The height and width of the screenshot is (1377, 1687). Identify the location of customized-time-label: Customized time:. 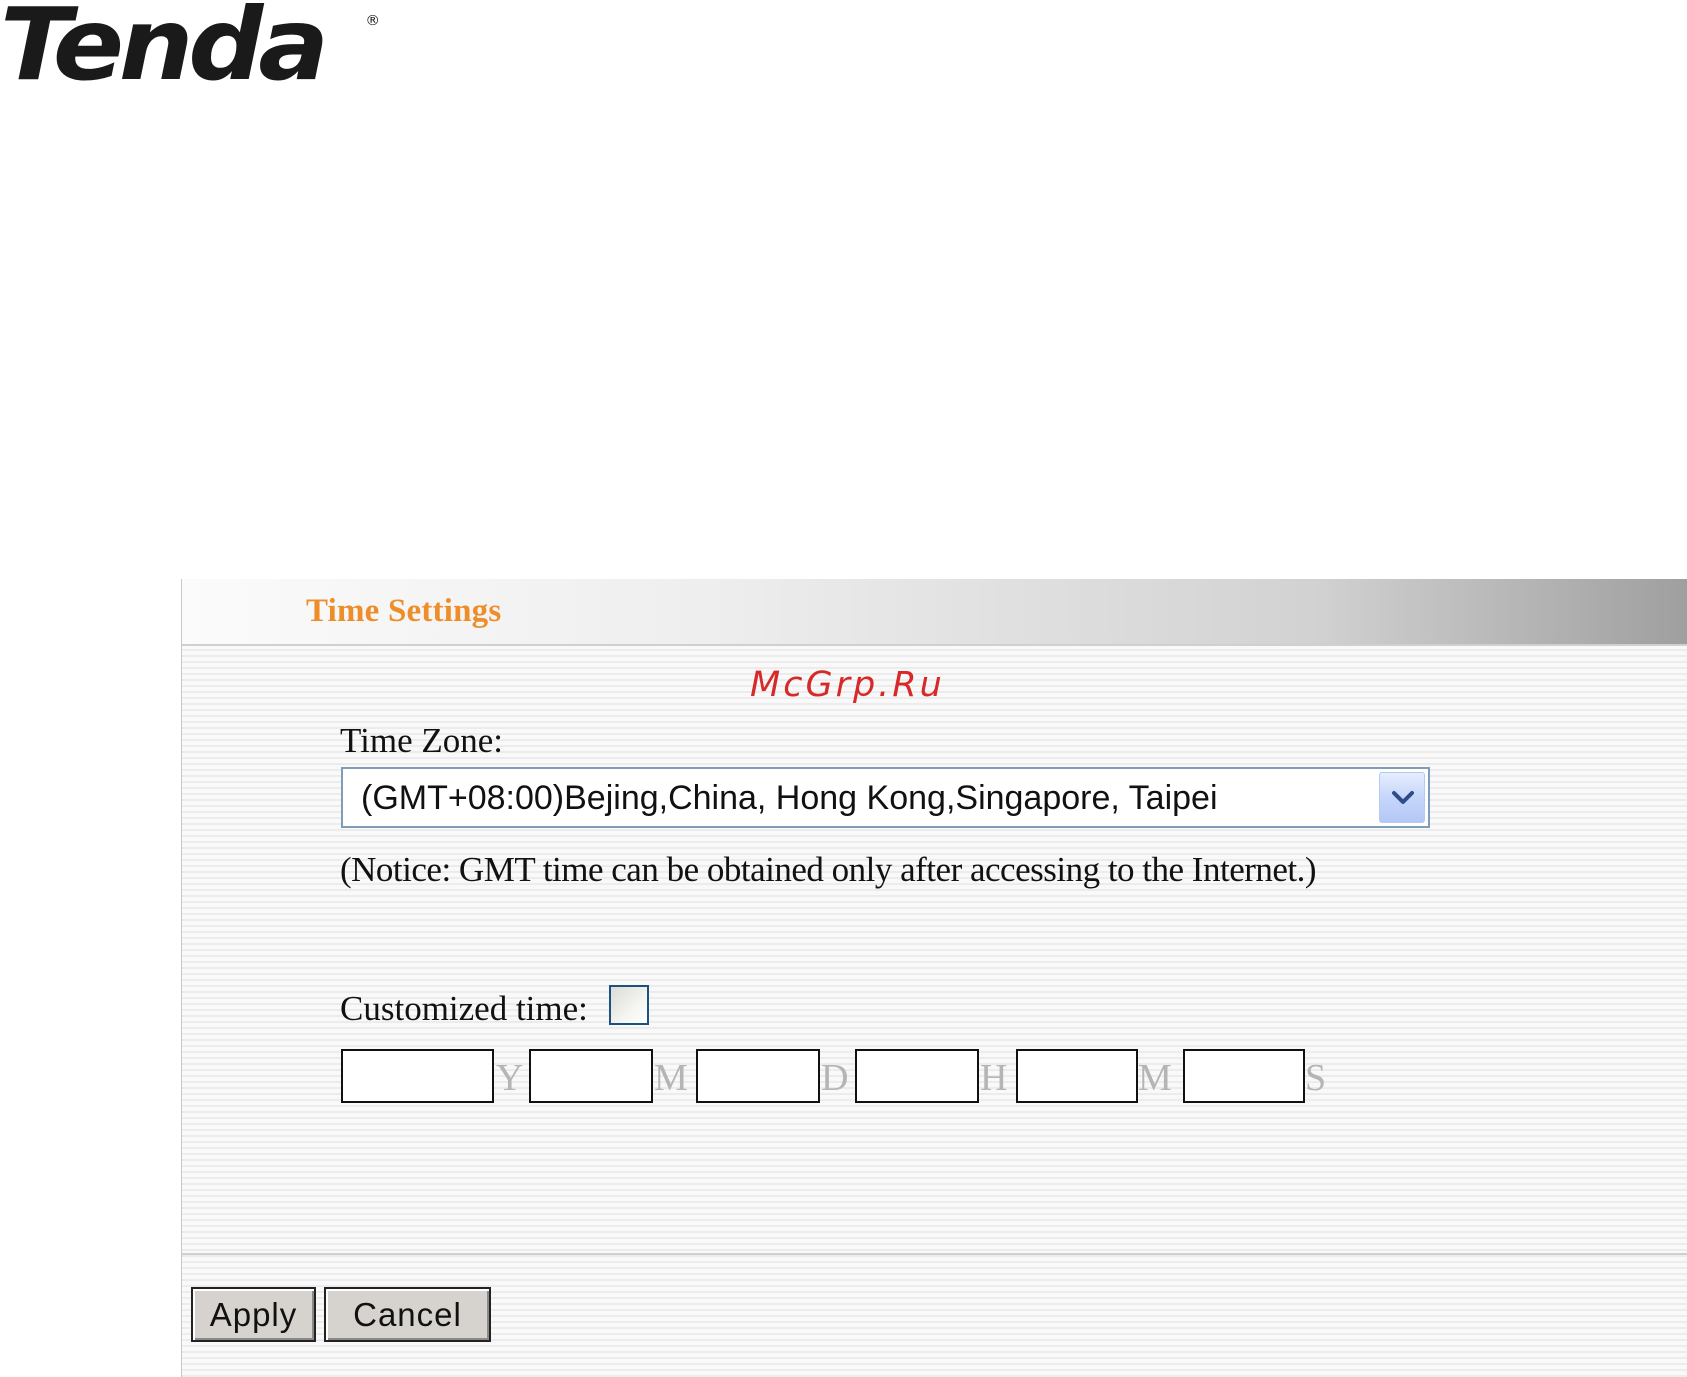
(464, 1008).